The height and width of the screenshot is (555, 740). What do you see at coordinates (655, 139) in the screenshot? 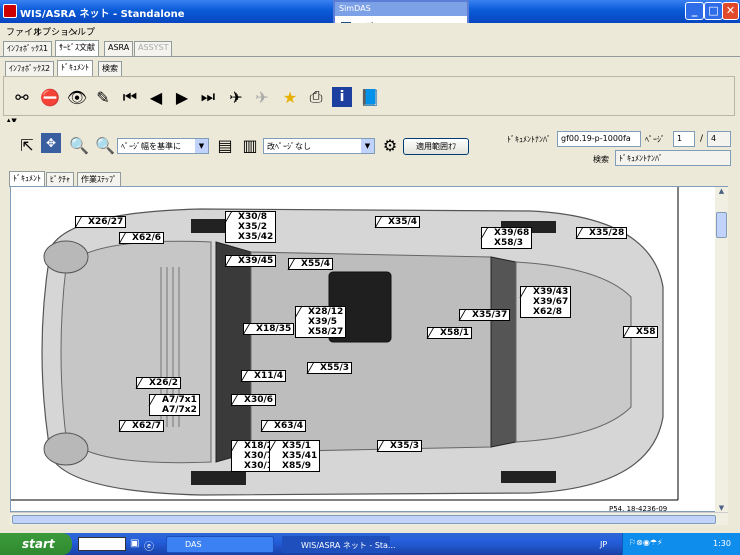
I see `page-label: ﾍﾟｰｼﾞ` at bounding box center [655, 139].